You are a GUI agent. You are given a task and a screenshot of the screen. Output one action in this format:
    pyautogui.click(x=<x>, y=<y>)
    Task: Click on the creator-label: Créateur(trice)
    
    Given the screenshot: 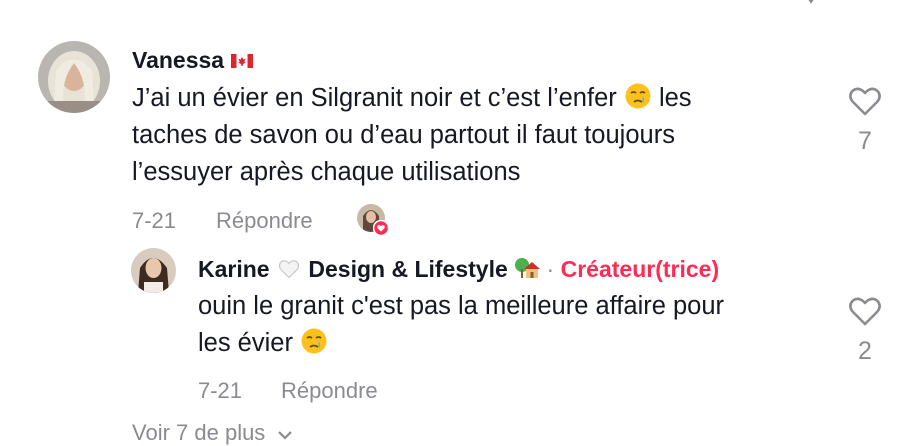 What is the action you would take?
    pyautogui.click(x=640, y=269)
    